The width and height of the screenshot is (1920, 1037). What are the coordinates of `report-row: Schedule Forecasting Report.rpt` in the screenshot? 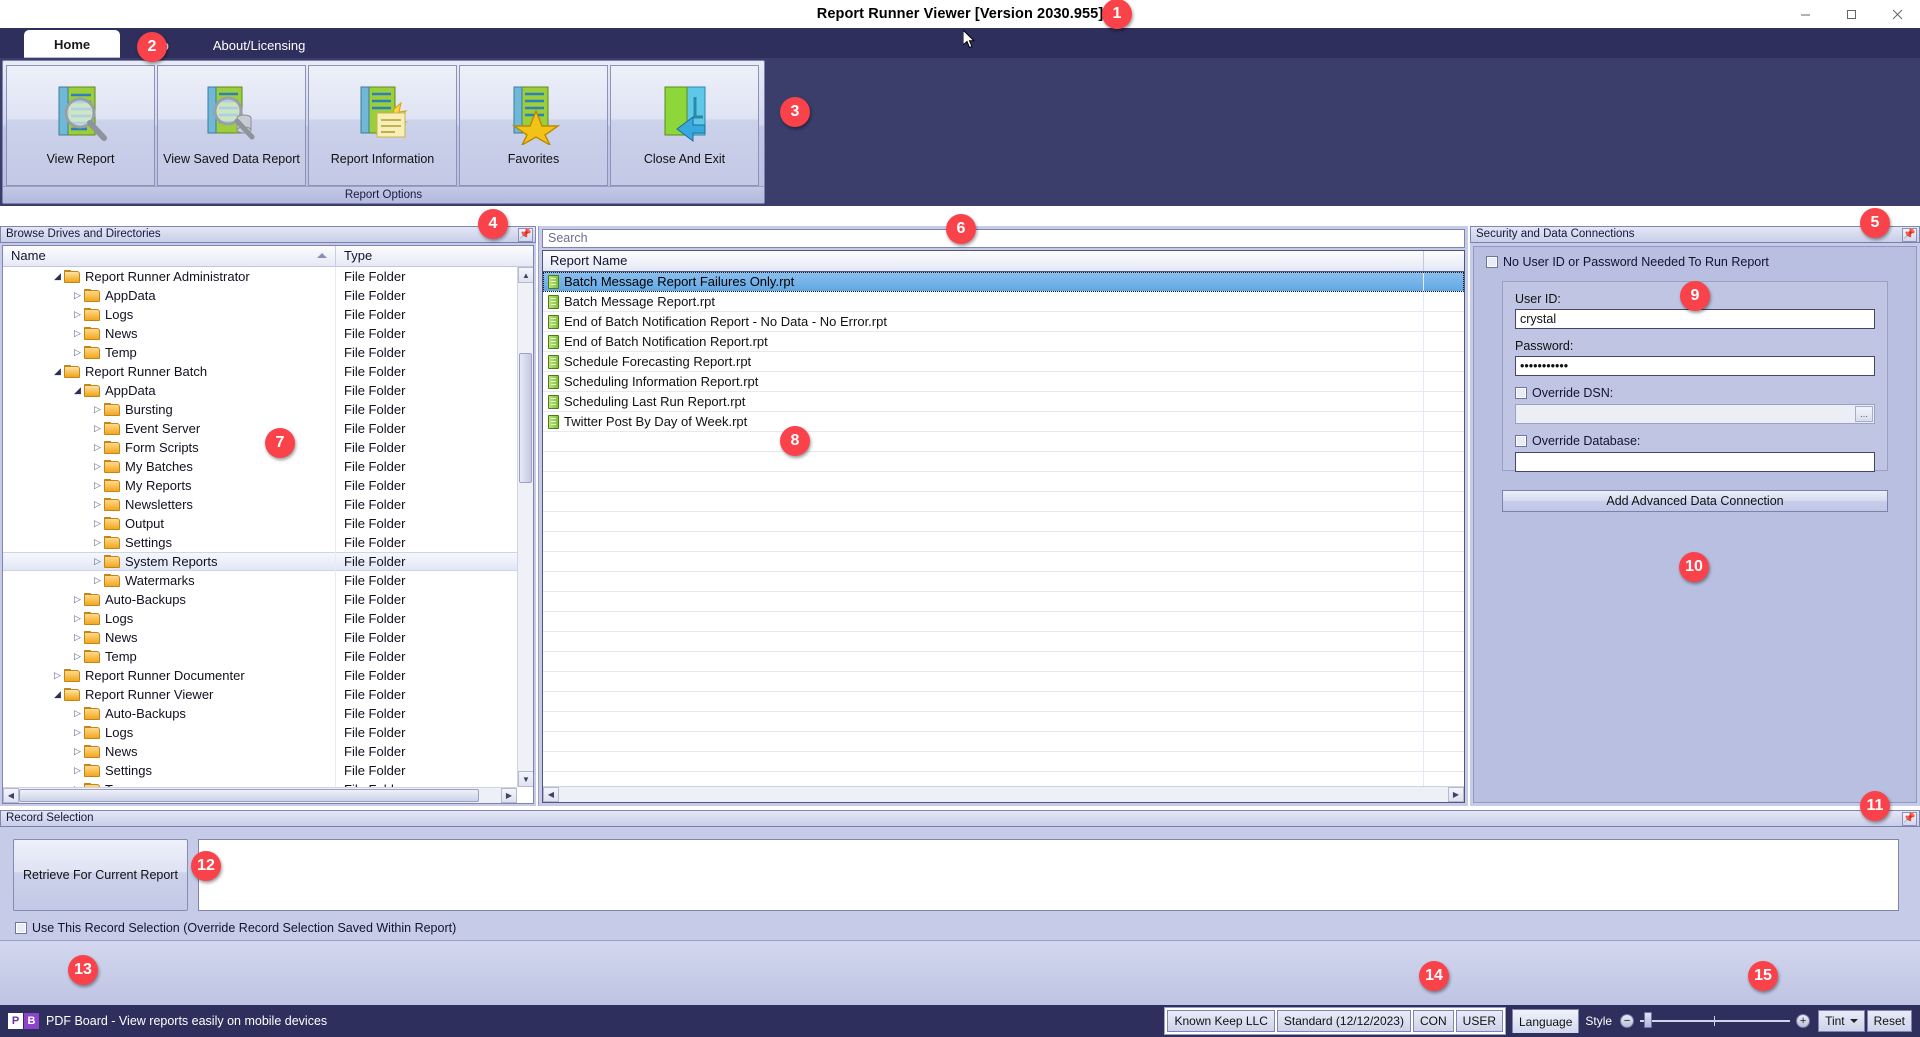 It's located at (1003, 361).